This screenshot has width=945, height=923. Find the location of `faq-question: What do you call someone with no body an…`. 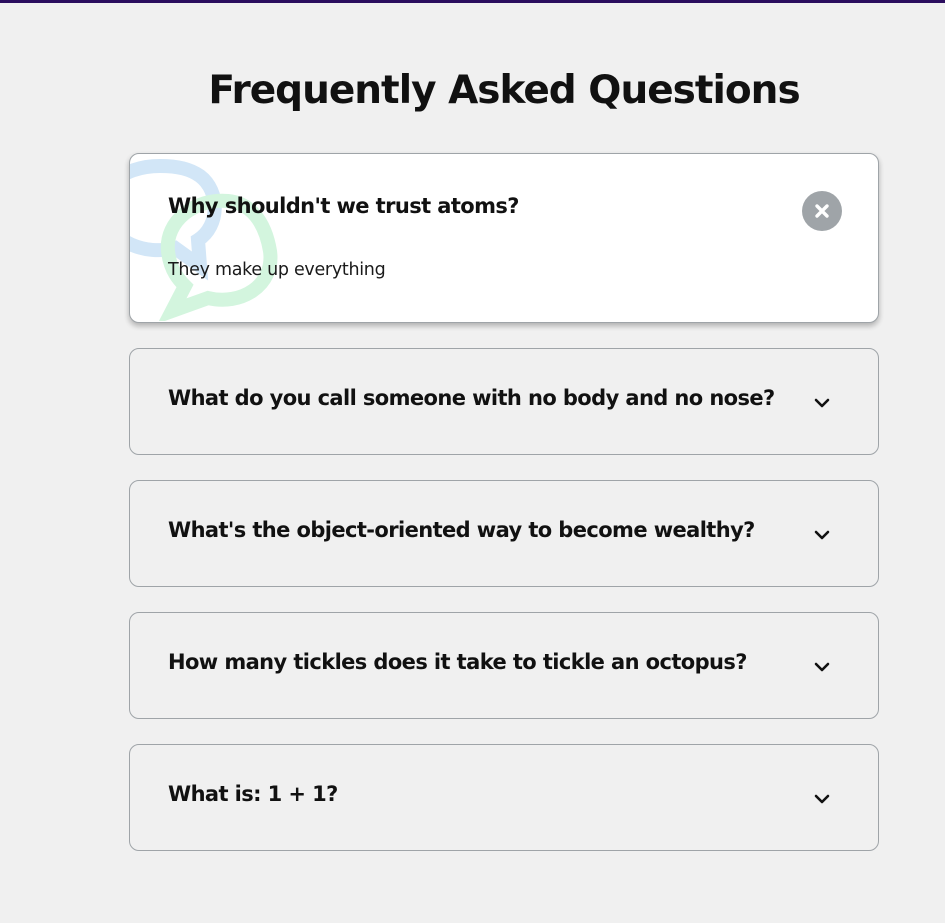

faq-question: What do you call someone with no body an… is located at coordinates (471, 398).